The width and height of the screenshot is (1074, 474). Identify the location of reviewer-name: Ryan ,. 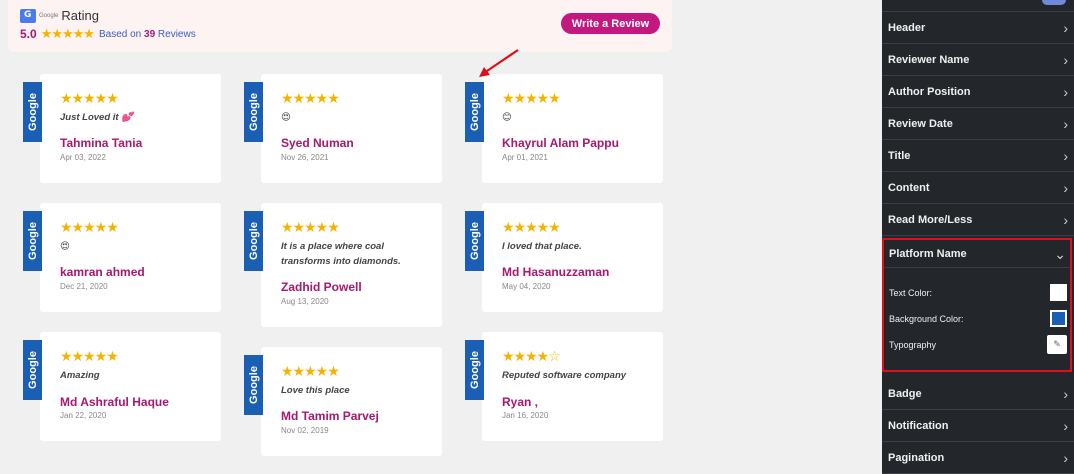
(520, 402).